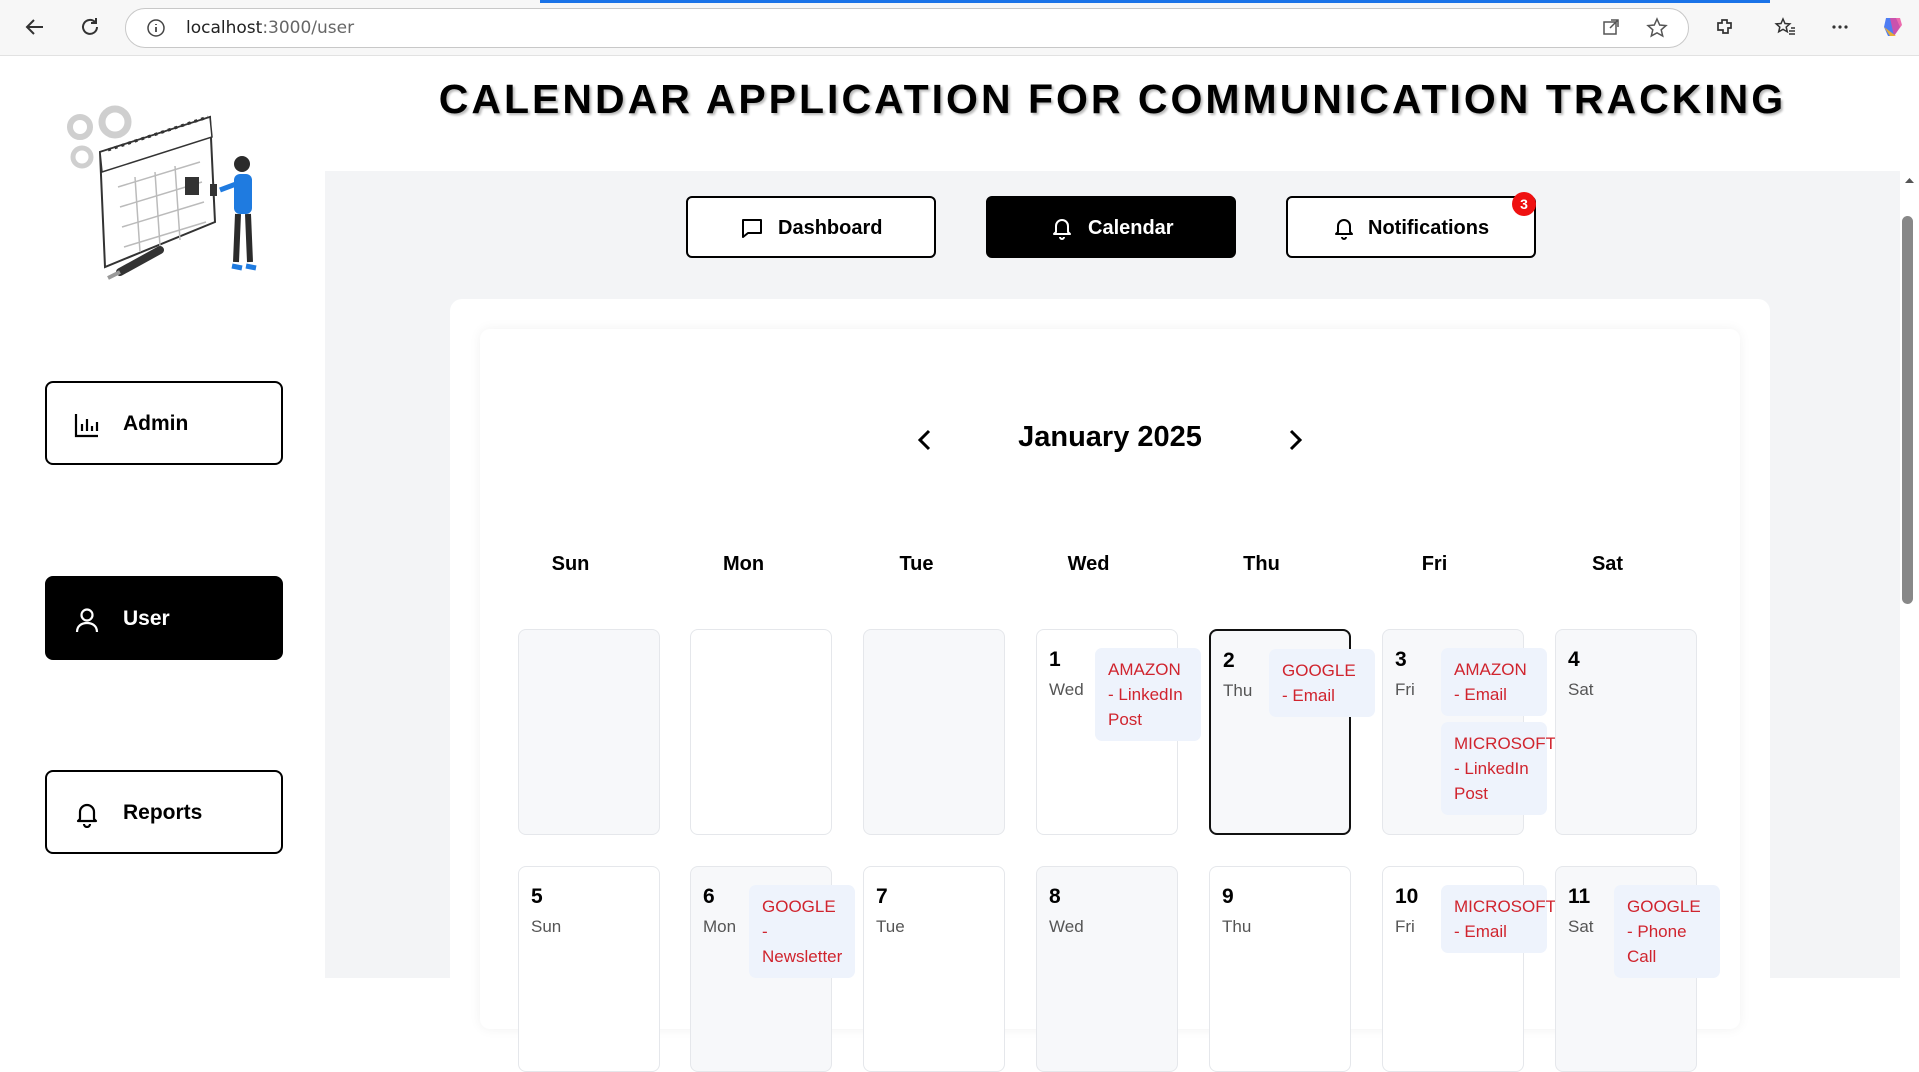 Image resolution: width=1919 pixels, height=1072 pixels. I want to click on day-weekday: Tue, so click(890, 926).